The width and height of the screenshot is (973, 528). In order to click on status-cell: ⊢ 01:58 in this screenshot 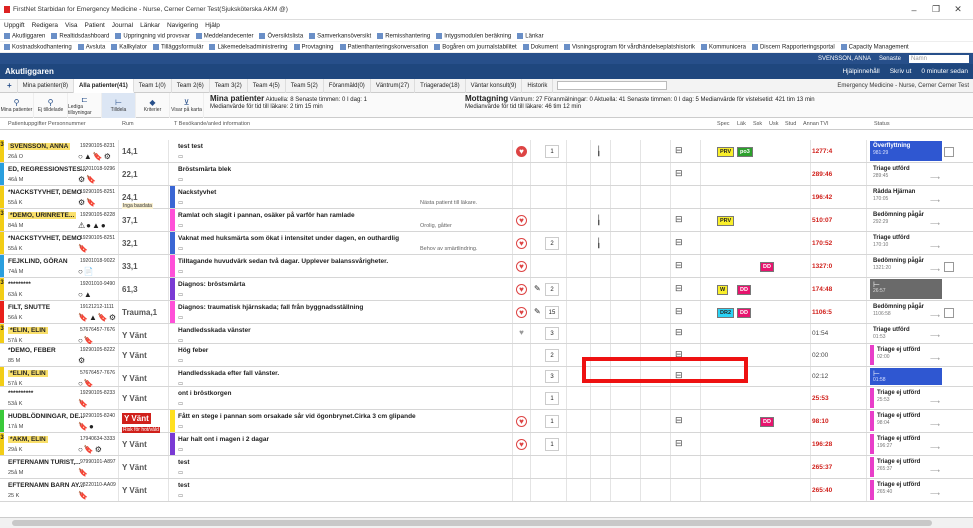, I will do `click(906, 376)`.